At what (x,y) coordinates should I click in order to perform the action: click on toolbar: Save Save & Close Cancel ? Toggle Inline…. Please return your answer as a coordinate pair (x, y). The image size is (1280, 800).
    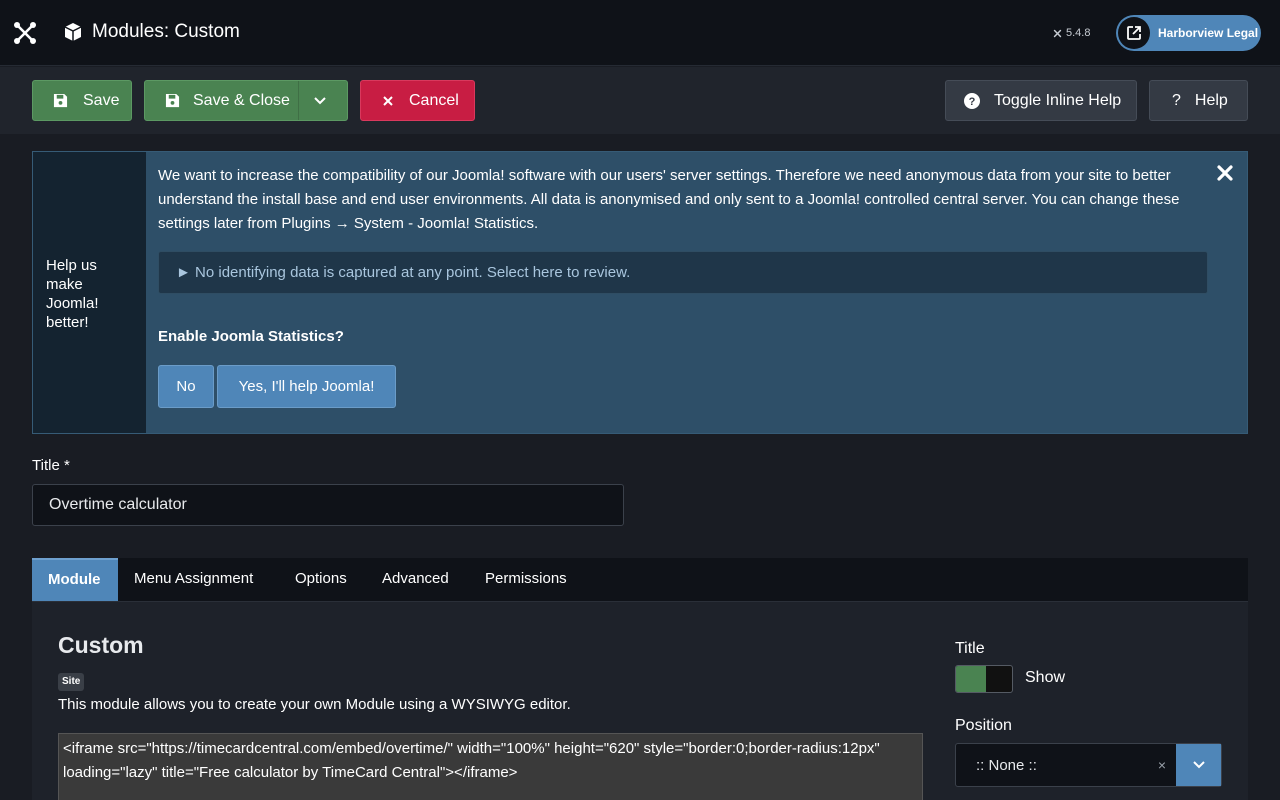
    Looking at the image, I should click on (640, 100).